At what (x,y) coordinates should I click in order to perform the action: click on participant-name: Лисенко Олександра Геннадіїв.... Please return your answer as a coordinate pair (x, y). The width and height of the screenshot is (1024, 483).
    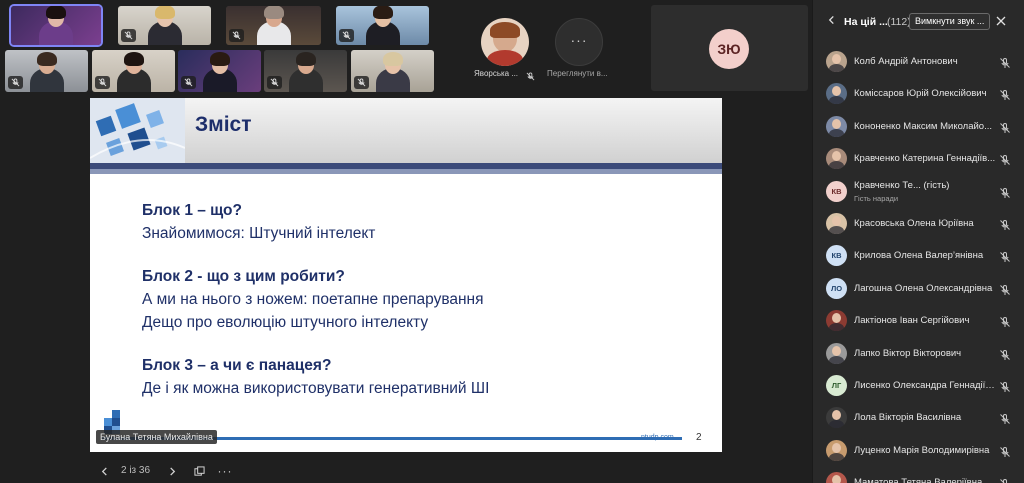
    Looking at the image, I should click on (926, 385).